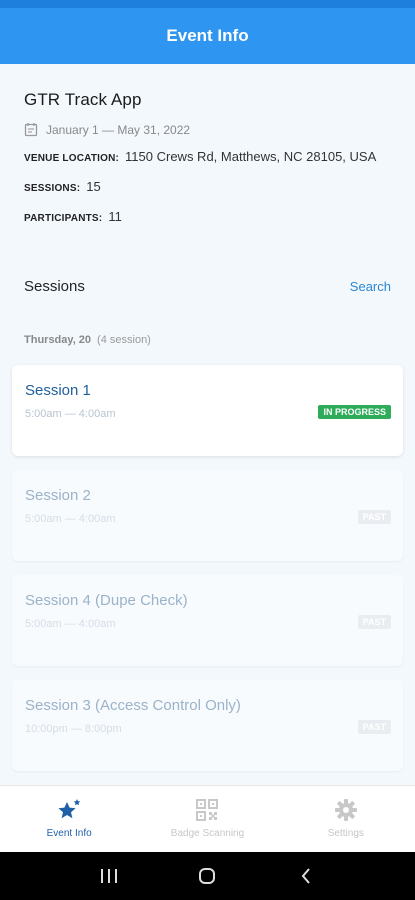 The image size is (415, 900). Describe the element at coordinates (209, 188) in the screenshot. I see `sessions-count-row: SESSIONS: 15` at that location.